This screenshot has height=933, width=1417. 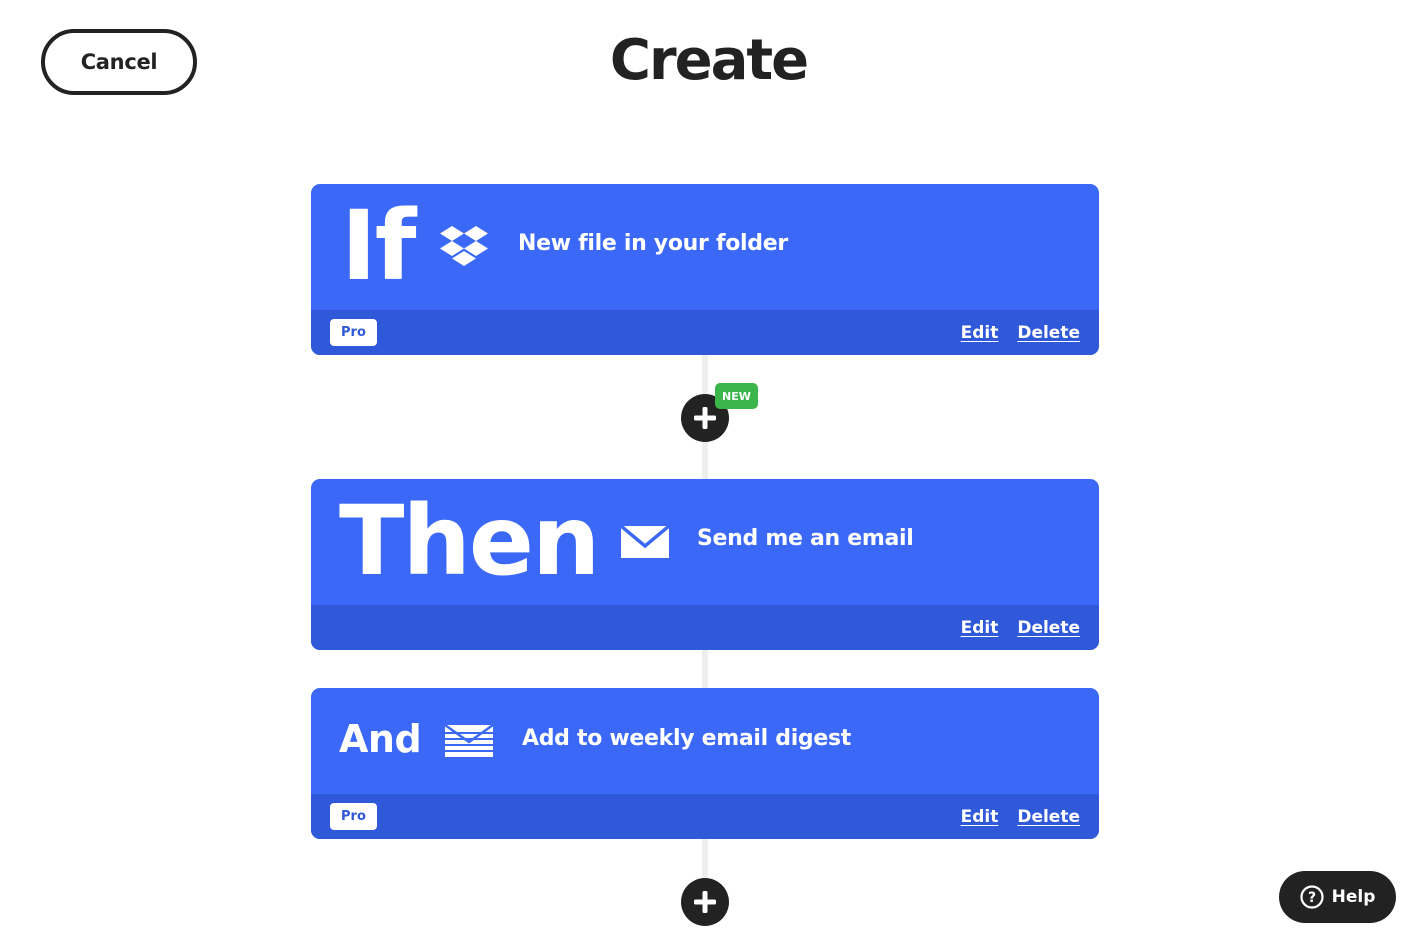 What do you see at coordinates (653, 243) in the screenshot?
I see `trigger-text: New file in your folder` at bounding box center [653, 243].